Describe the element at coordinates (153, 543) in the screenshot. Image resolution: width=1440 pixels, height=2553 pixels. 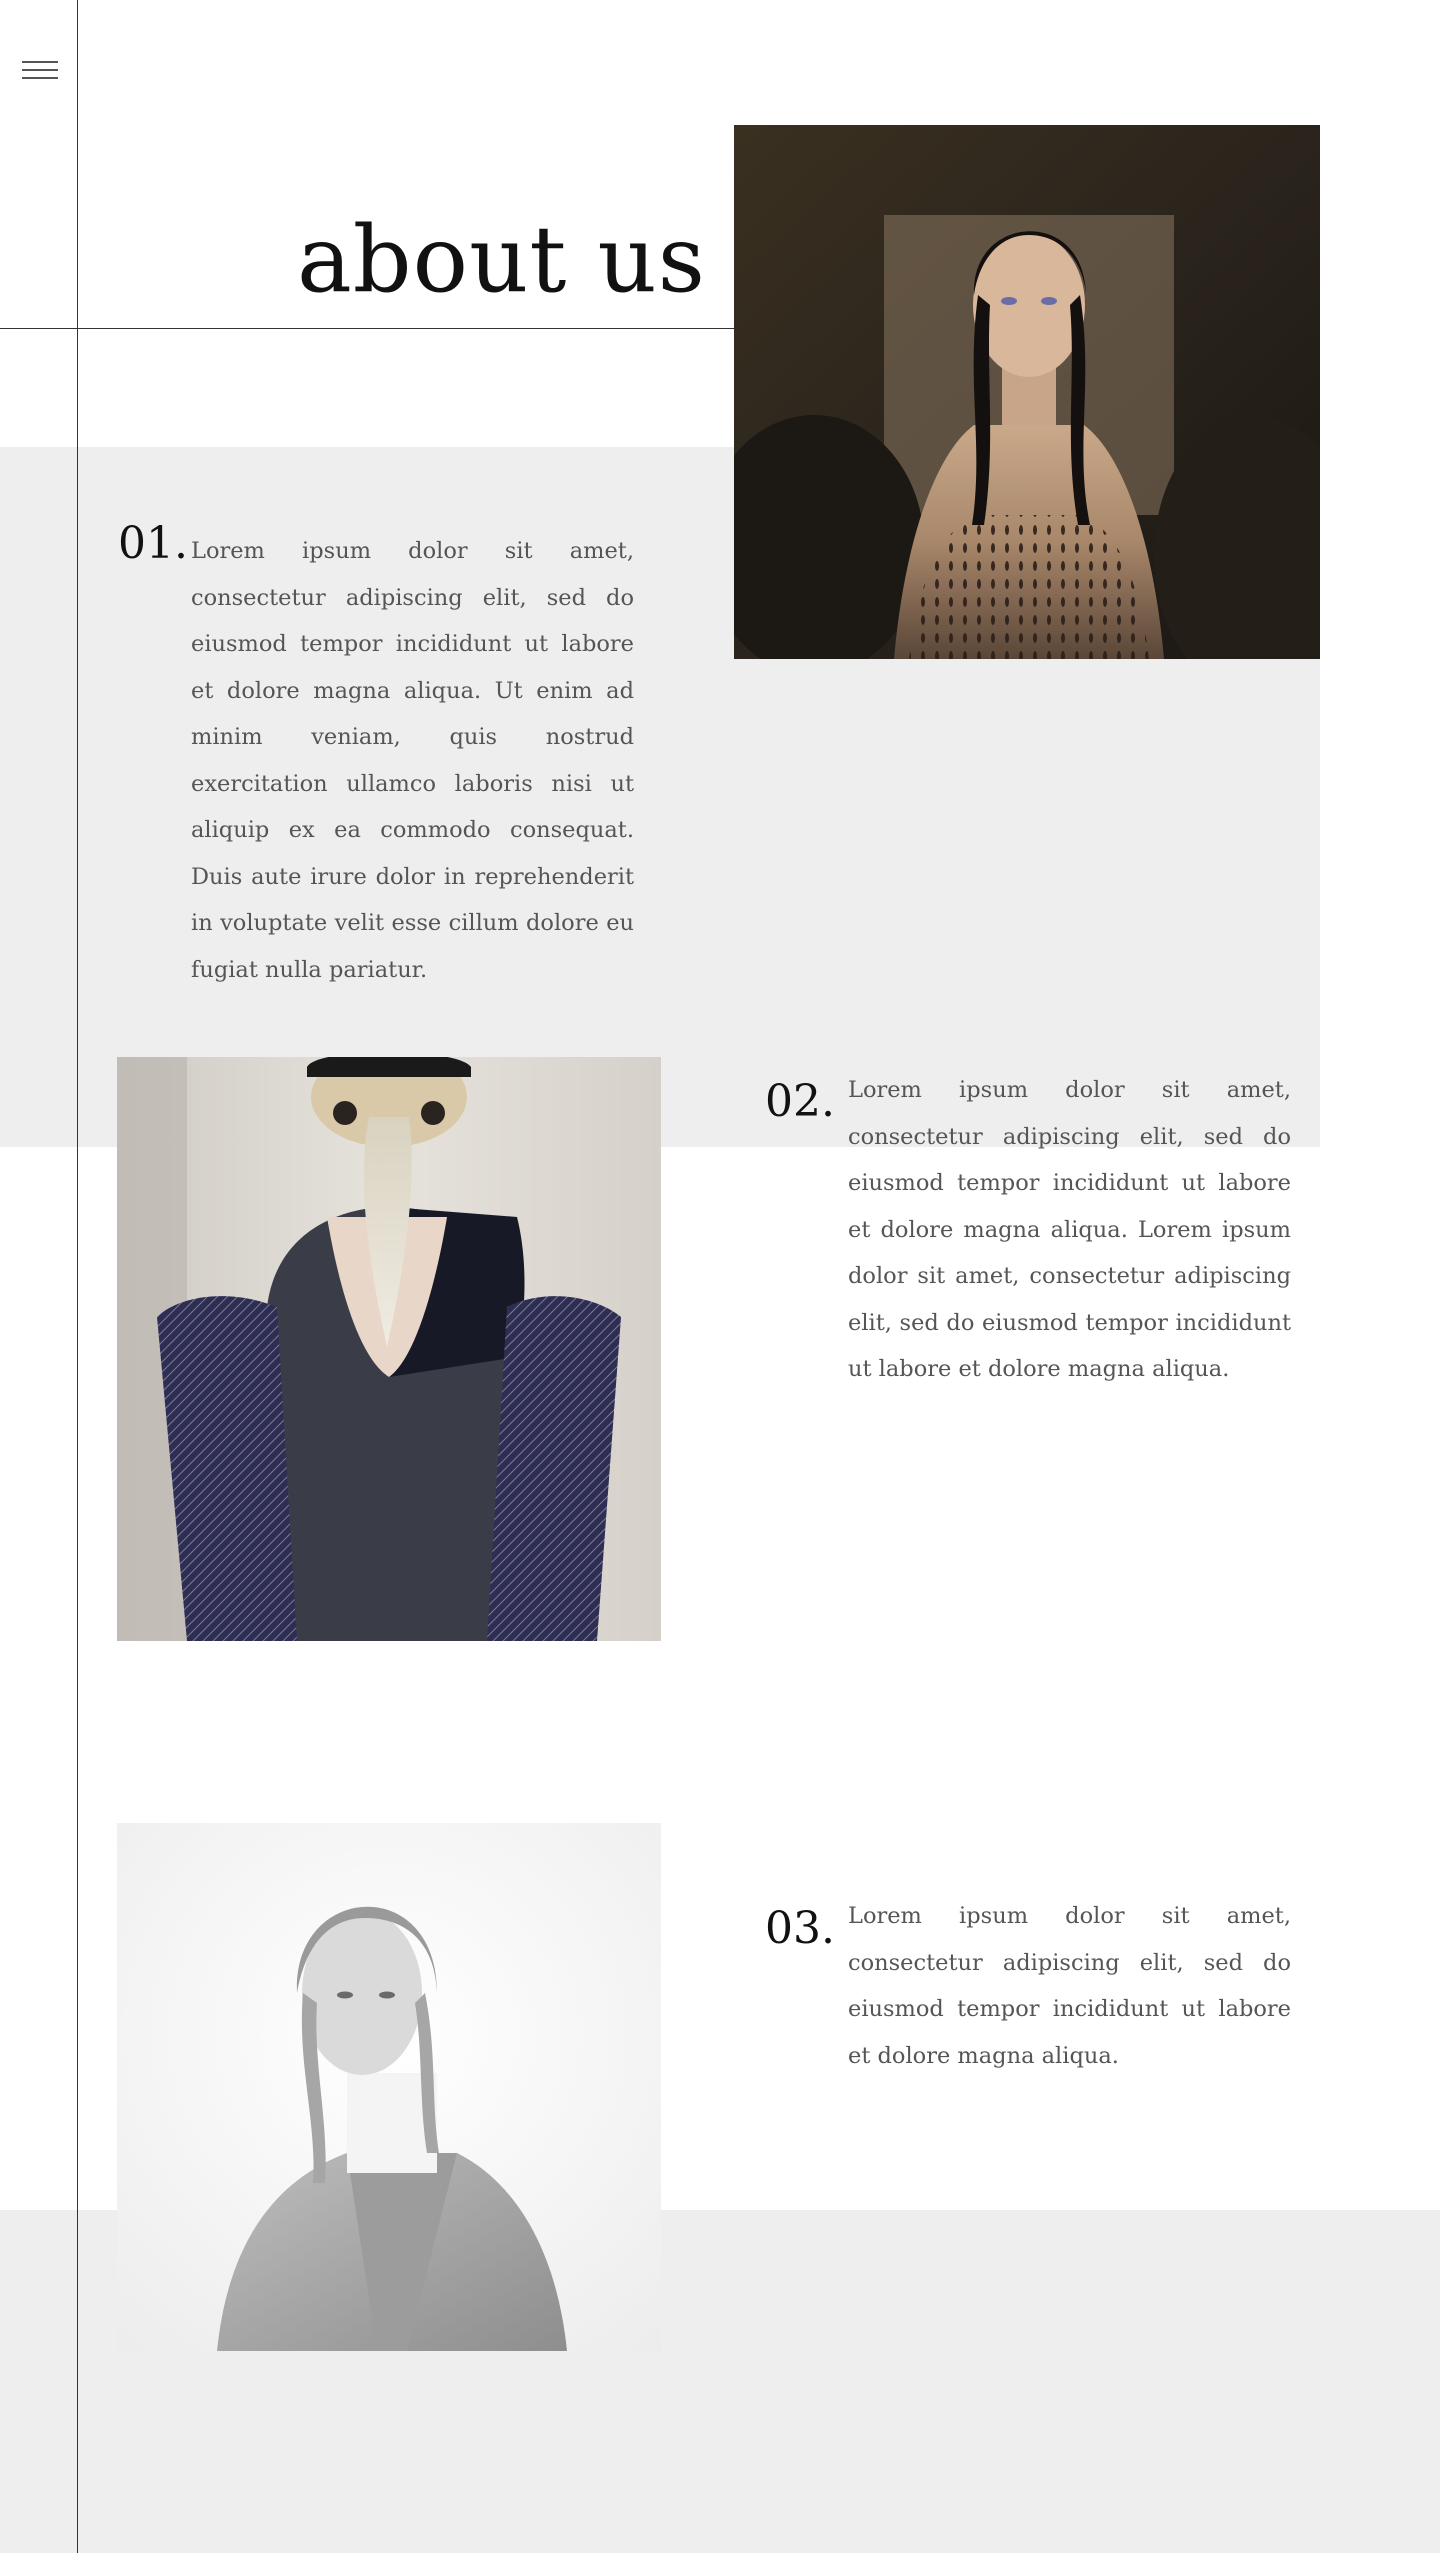
I see `section-number-1: 01.` at that location.